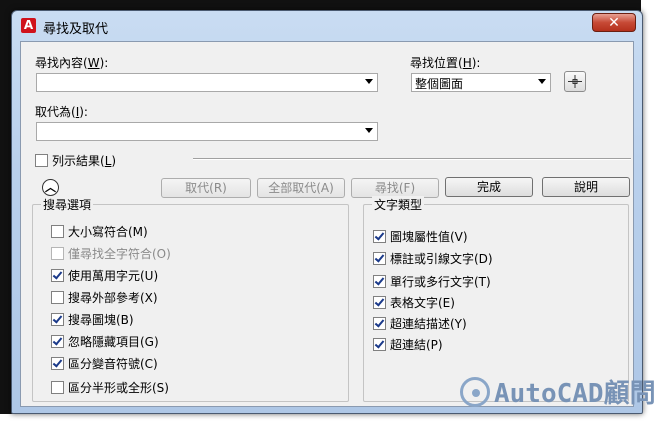  I want to click on replace-button: 取代(R), so click(206, 188).